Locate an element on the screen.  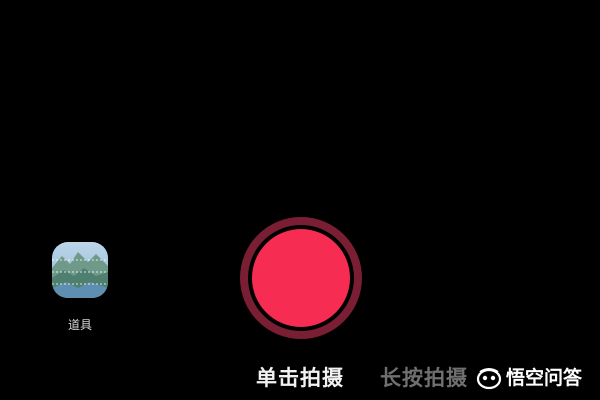
watermark: 悟空问答 is located at coordinates (534, 378).